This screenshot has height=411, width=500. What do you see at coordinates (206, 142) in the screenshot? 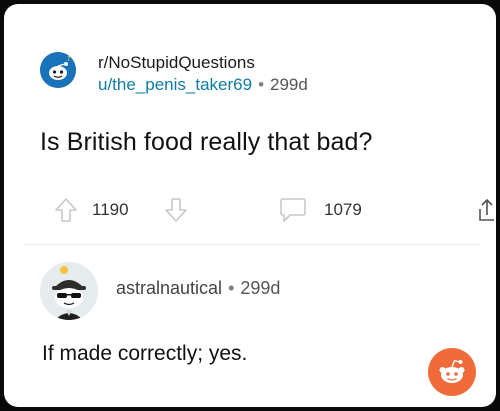
I see `post-title: Is British food really that bad?` at bounding box center [206, 142].